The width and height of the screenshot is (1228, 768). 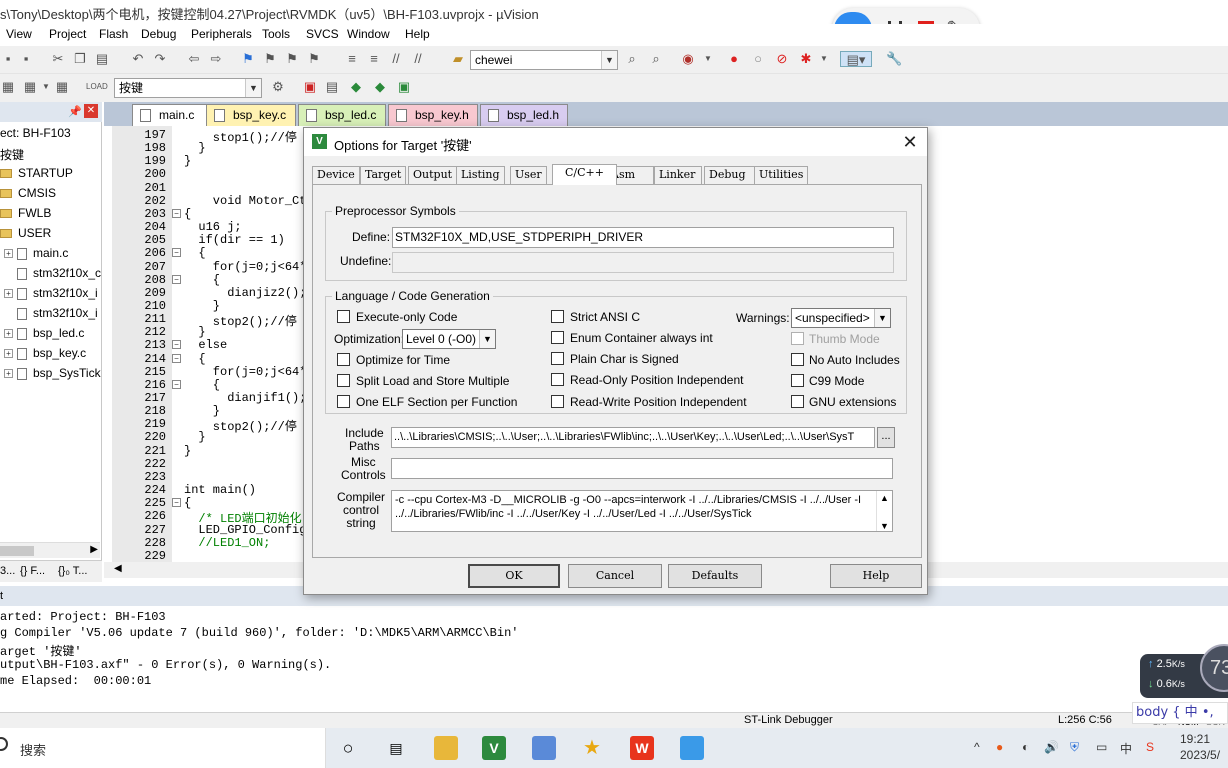 What do you see at coordinates (396, 748) in the screenshot?
I see `widgets-icon: ▤` at bounding box center [396, 748].